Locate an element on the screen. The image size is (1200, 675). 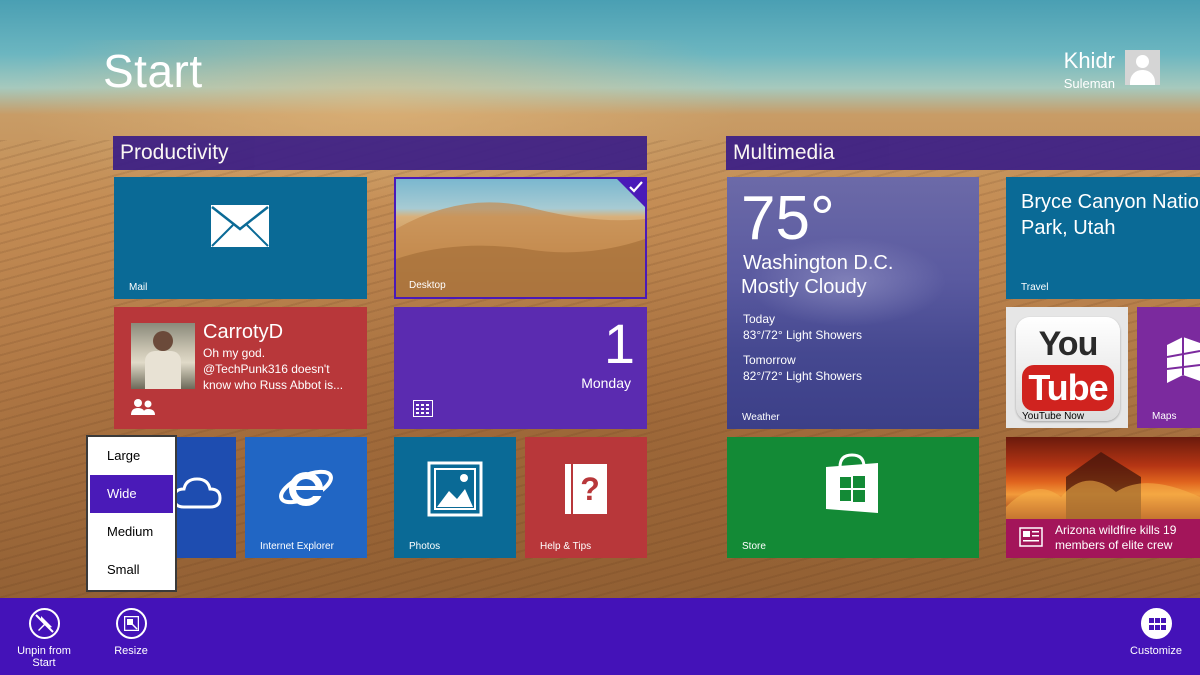
tile-maps: Maps is located at coordinates (1168, 367).